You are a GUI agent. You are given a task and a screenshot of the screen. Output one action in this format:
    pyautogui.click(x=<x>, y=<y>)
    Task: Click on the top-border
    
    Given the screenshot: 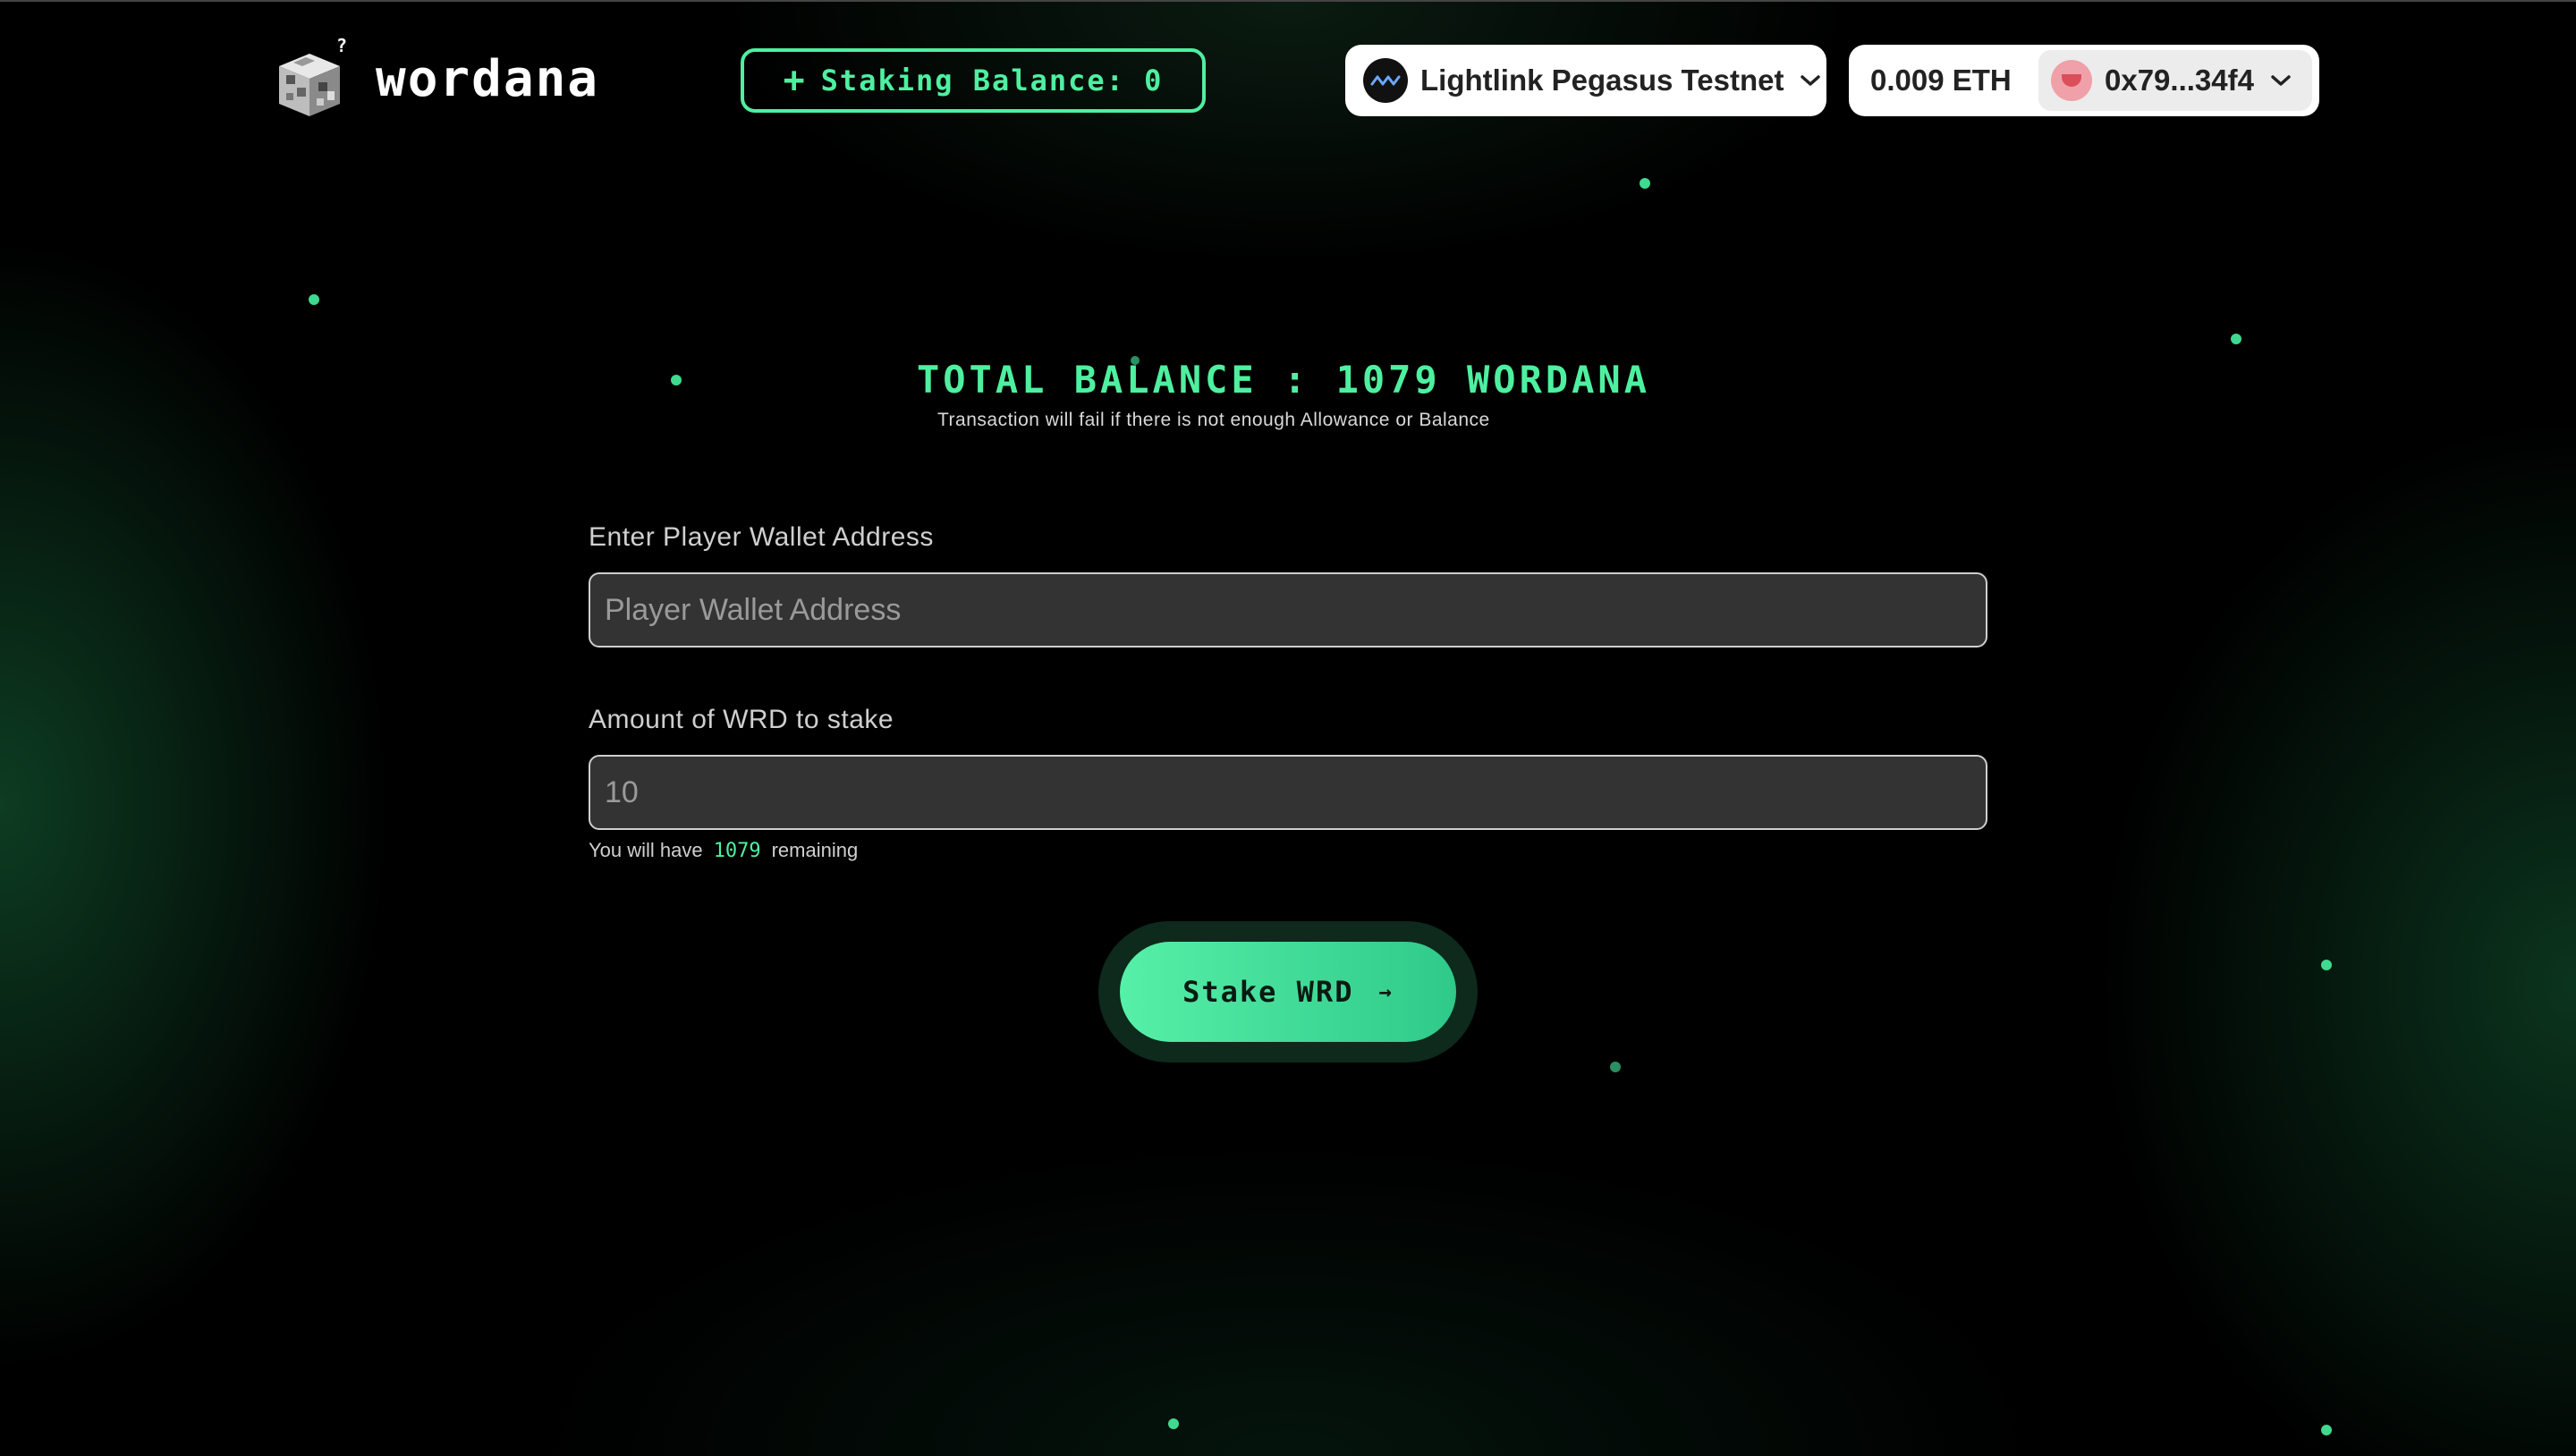 What is the action you would take?
    pyautogui.click(x=1288, y=1)
    